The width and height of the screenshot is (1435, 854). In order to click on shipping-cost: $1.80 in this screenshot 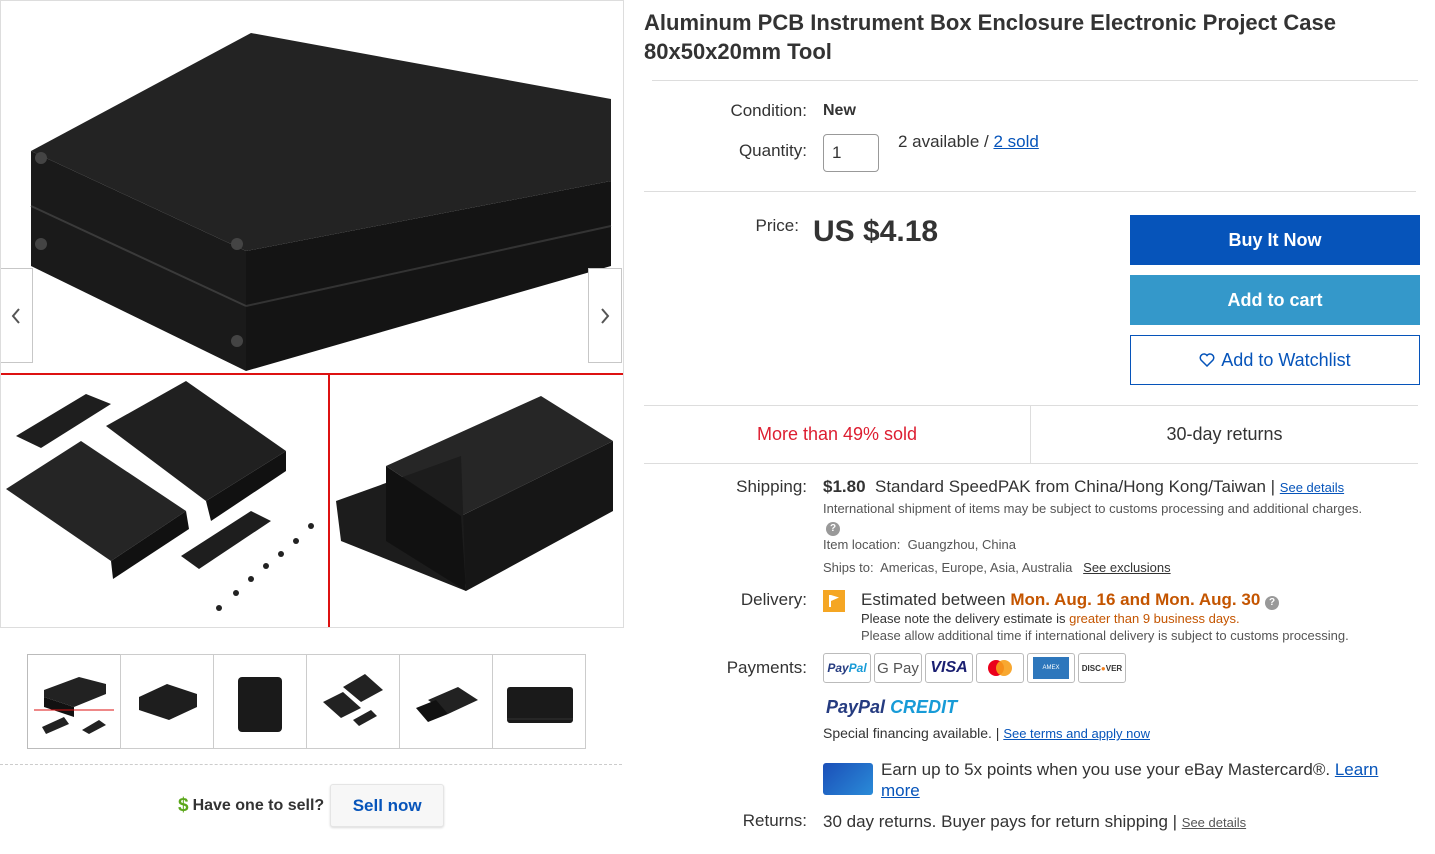, I will do `click(844, 486)`.